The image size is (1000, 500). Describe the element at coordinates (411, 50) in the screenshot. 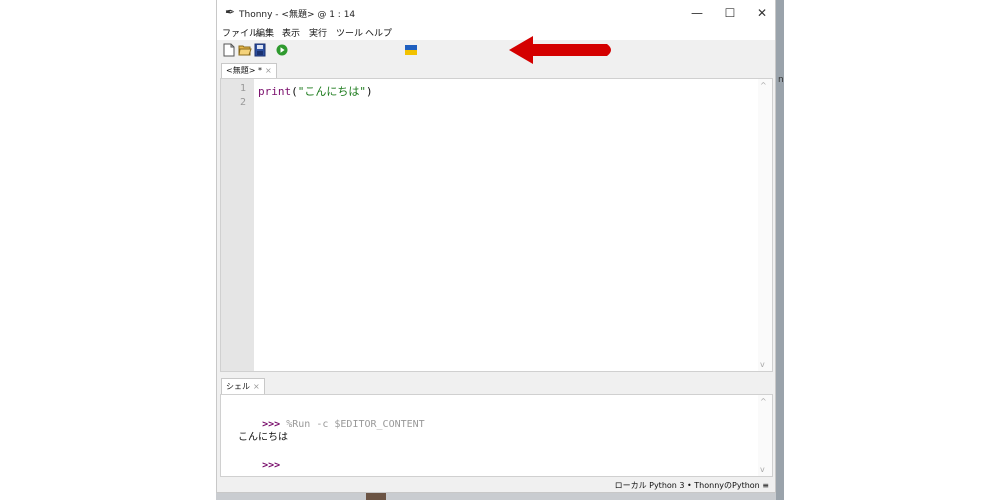

I see `ukraine-flag-icon` at that location.